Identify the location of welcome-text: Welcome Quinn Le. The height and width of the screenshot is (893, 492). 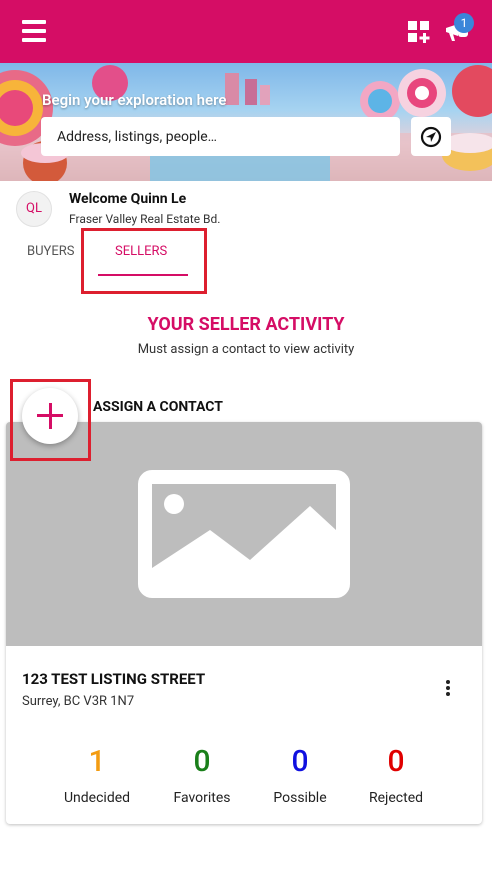
(128, 199).